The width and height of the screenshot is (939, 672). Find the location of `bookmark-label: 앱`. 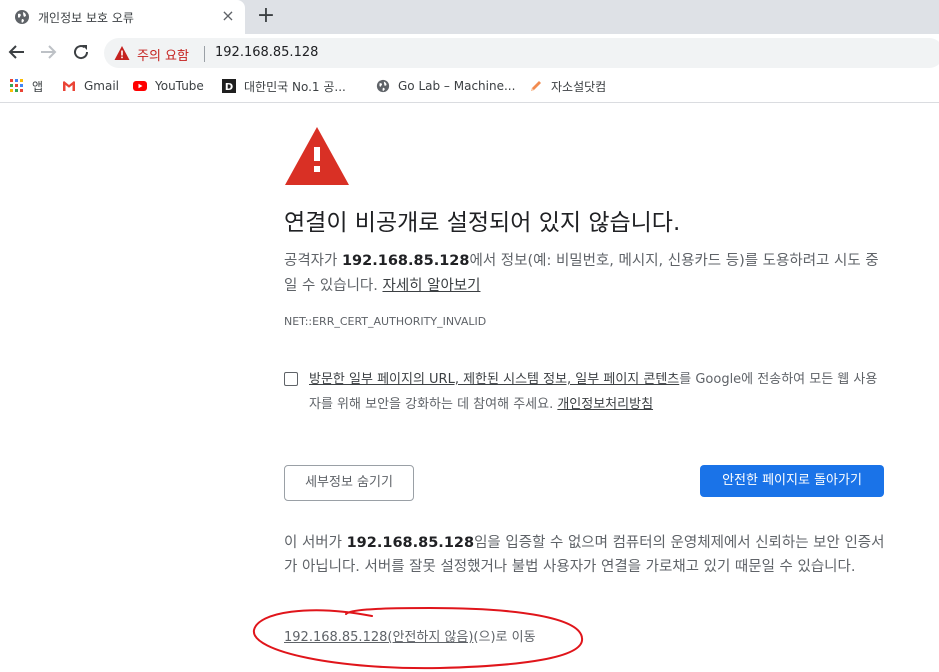

bookmark-label: 앱 is located at coordinates (38, 86).